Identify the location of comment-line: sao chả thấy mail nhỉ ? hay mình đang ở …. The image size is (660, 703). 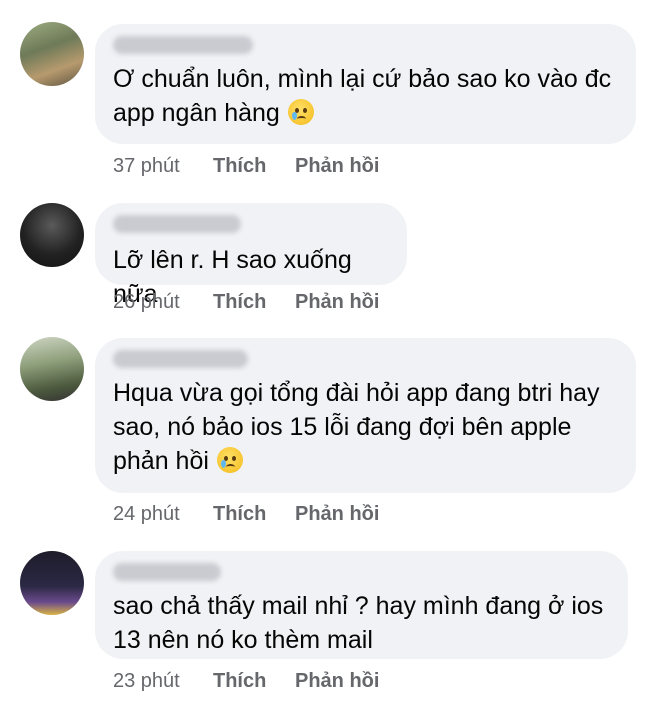
(358, 606).